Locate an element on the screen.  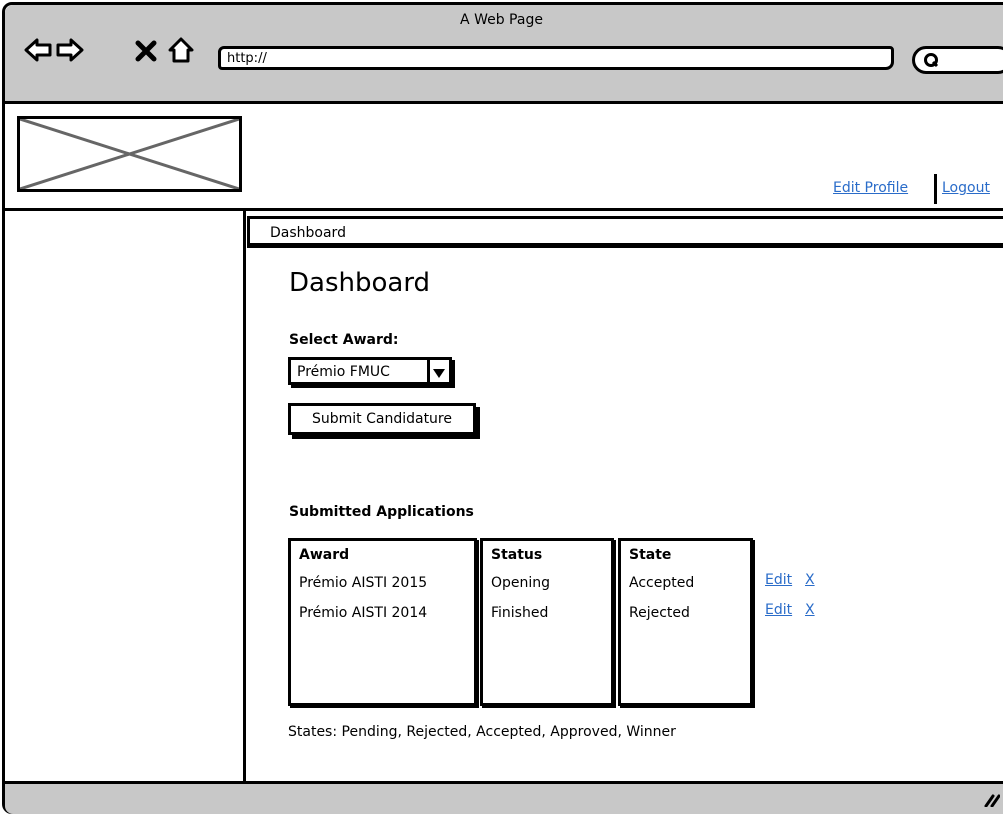
column-header-award: Award is located at coordinates (324, 555).